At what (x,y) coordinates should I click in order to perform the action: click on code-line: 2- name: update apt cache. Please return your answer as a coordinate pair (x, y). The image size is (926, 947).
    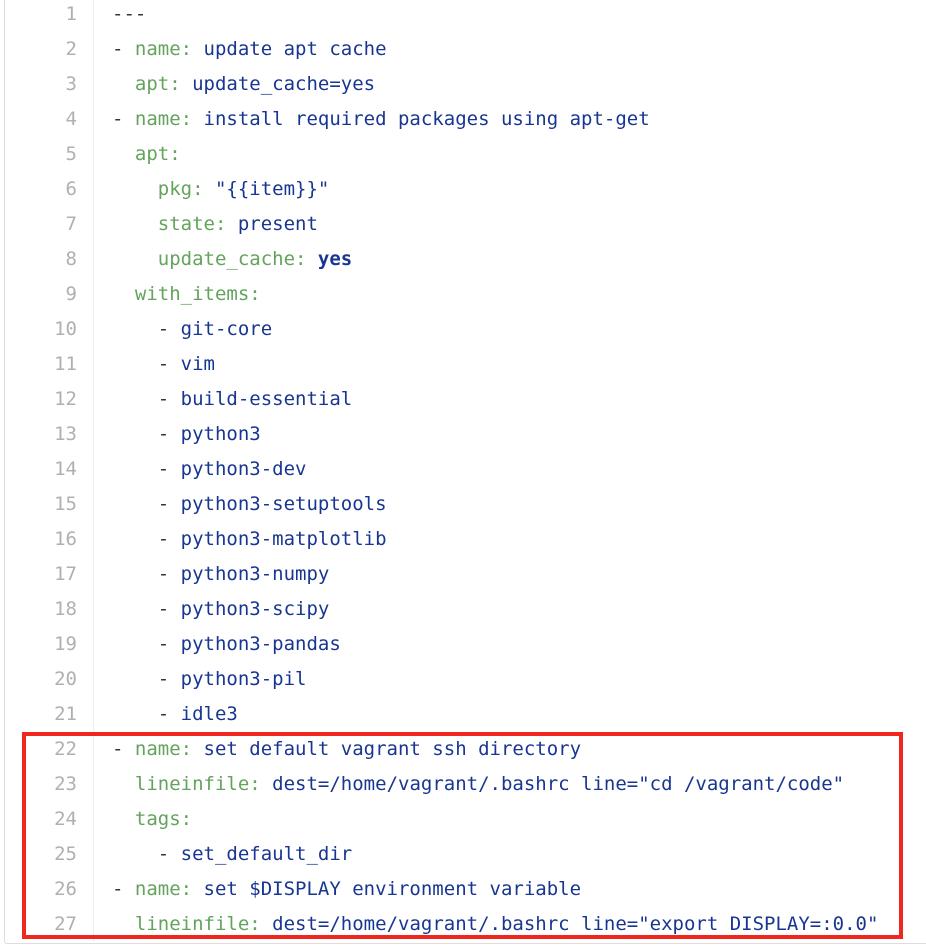
    Looking at the image, I should click on (441, 49).